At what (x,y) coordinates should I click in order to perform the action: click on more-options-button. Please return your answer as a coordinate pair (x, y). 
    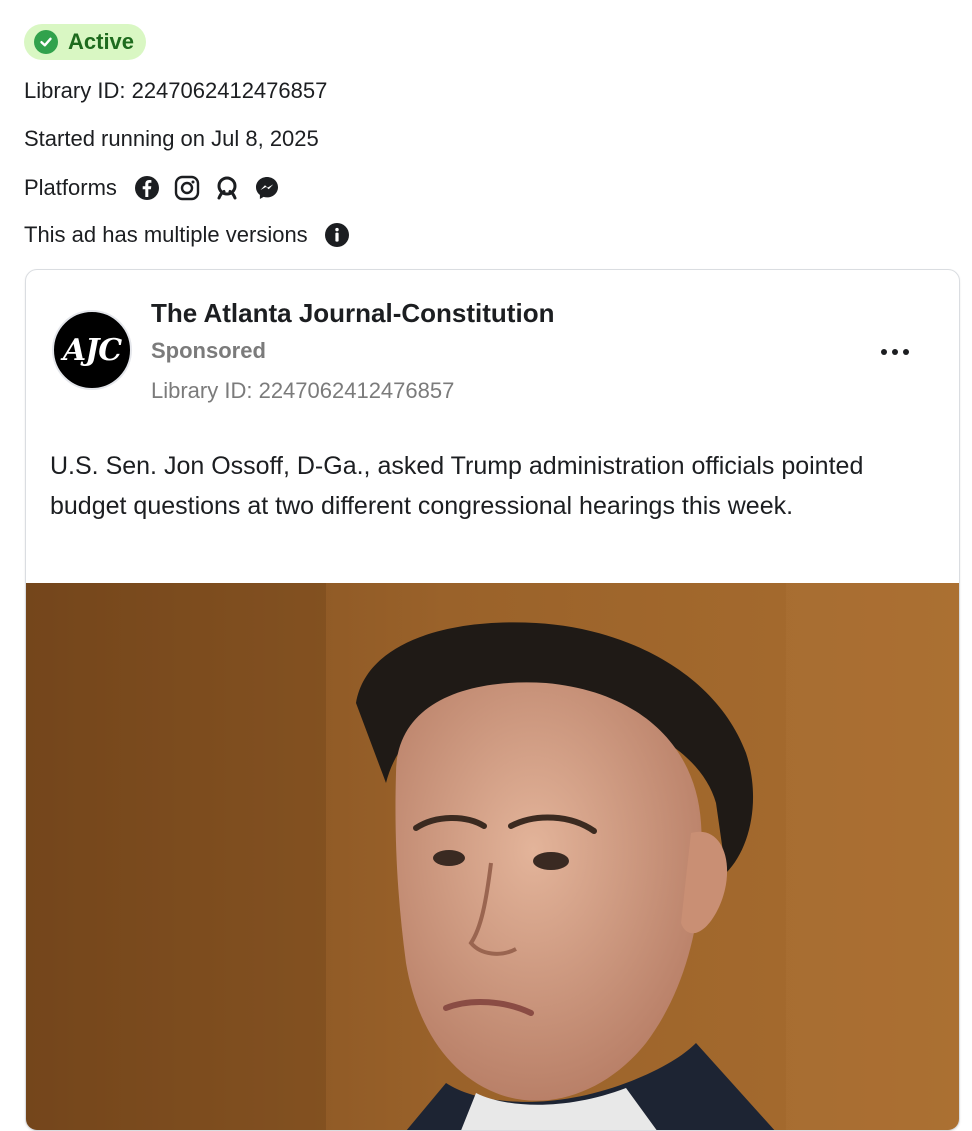
    Looking at the image, I should click on (895, 352).